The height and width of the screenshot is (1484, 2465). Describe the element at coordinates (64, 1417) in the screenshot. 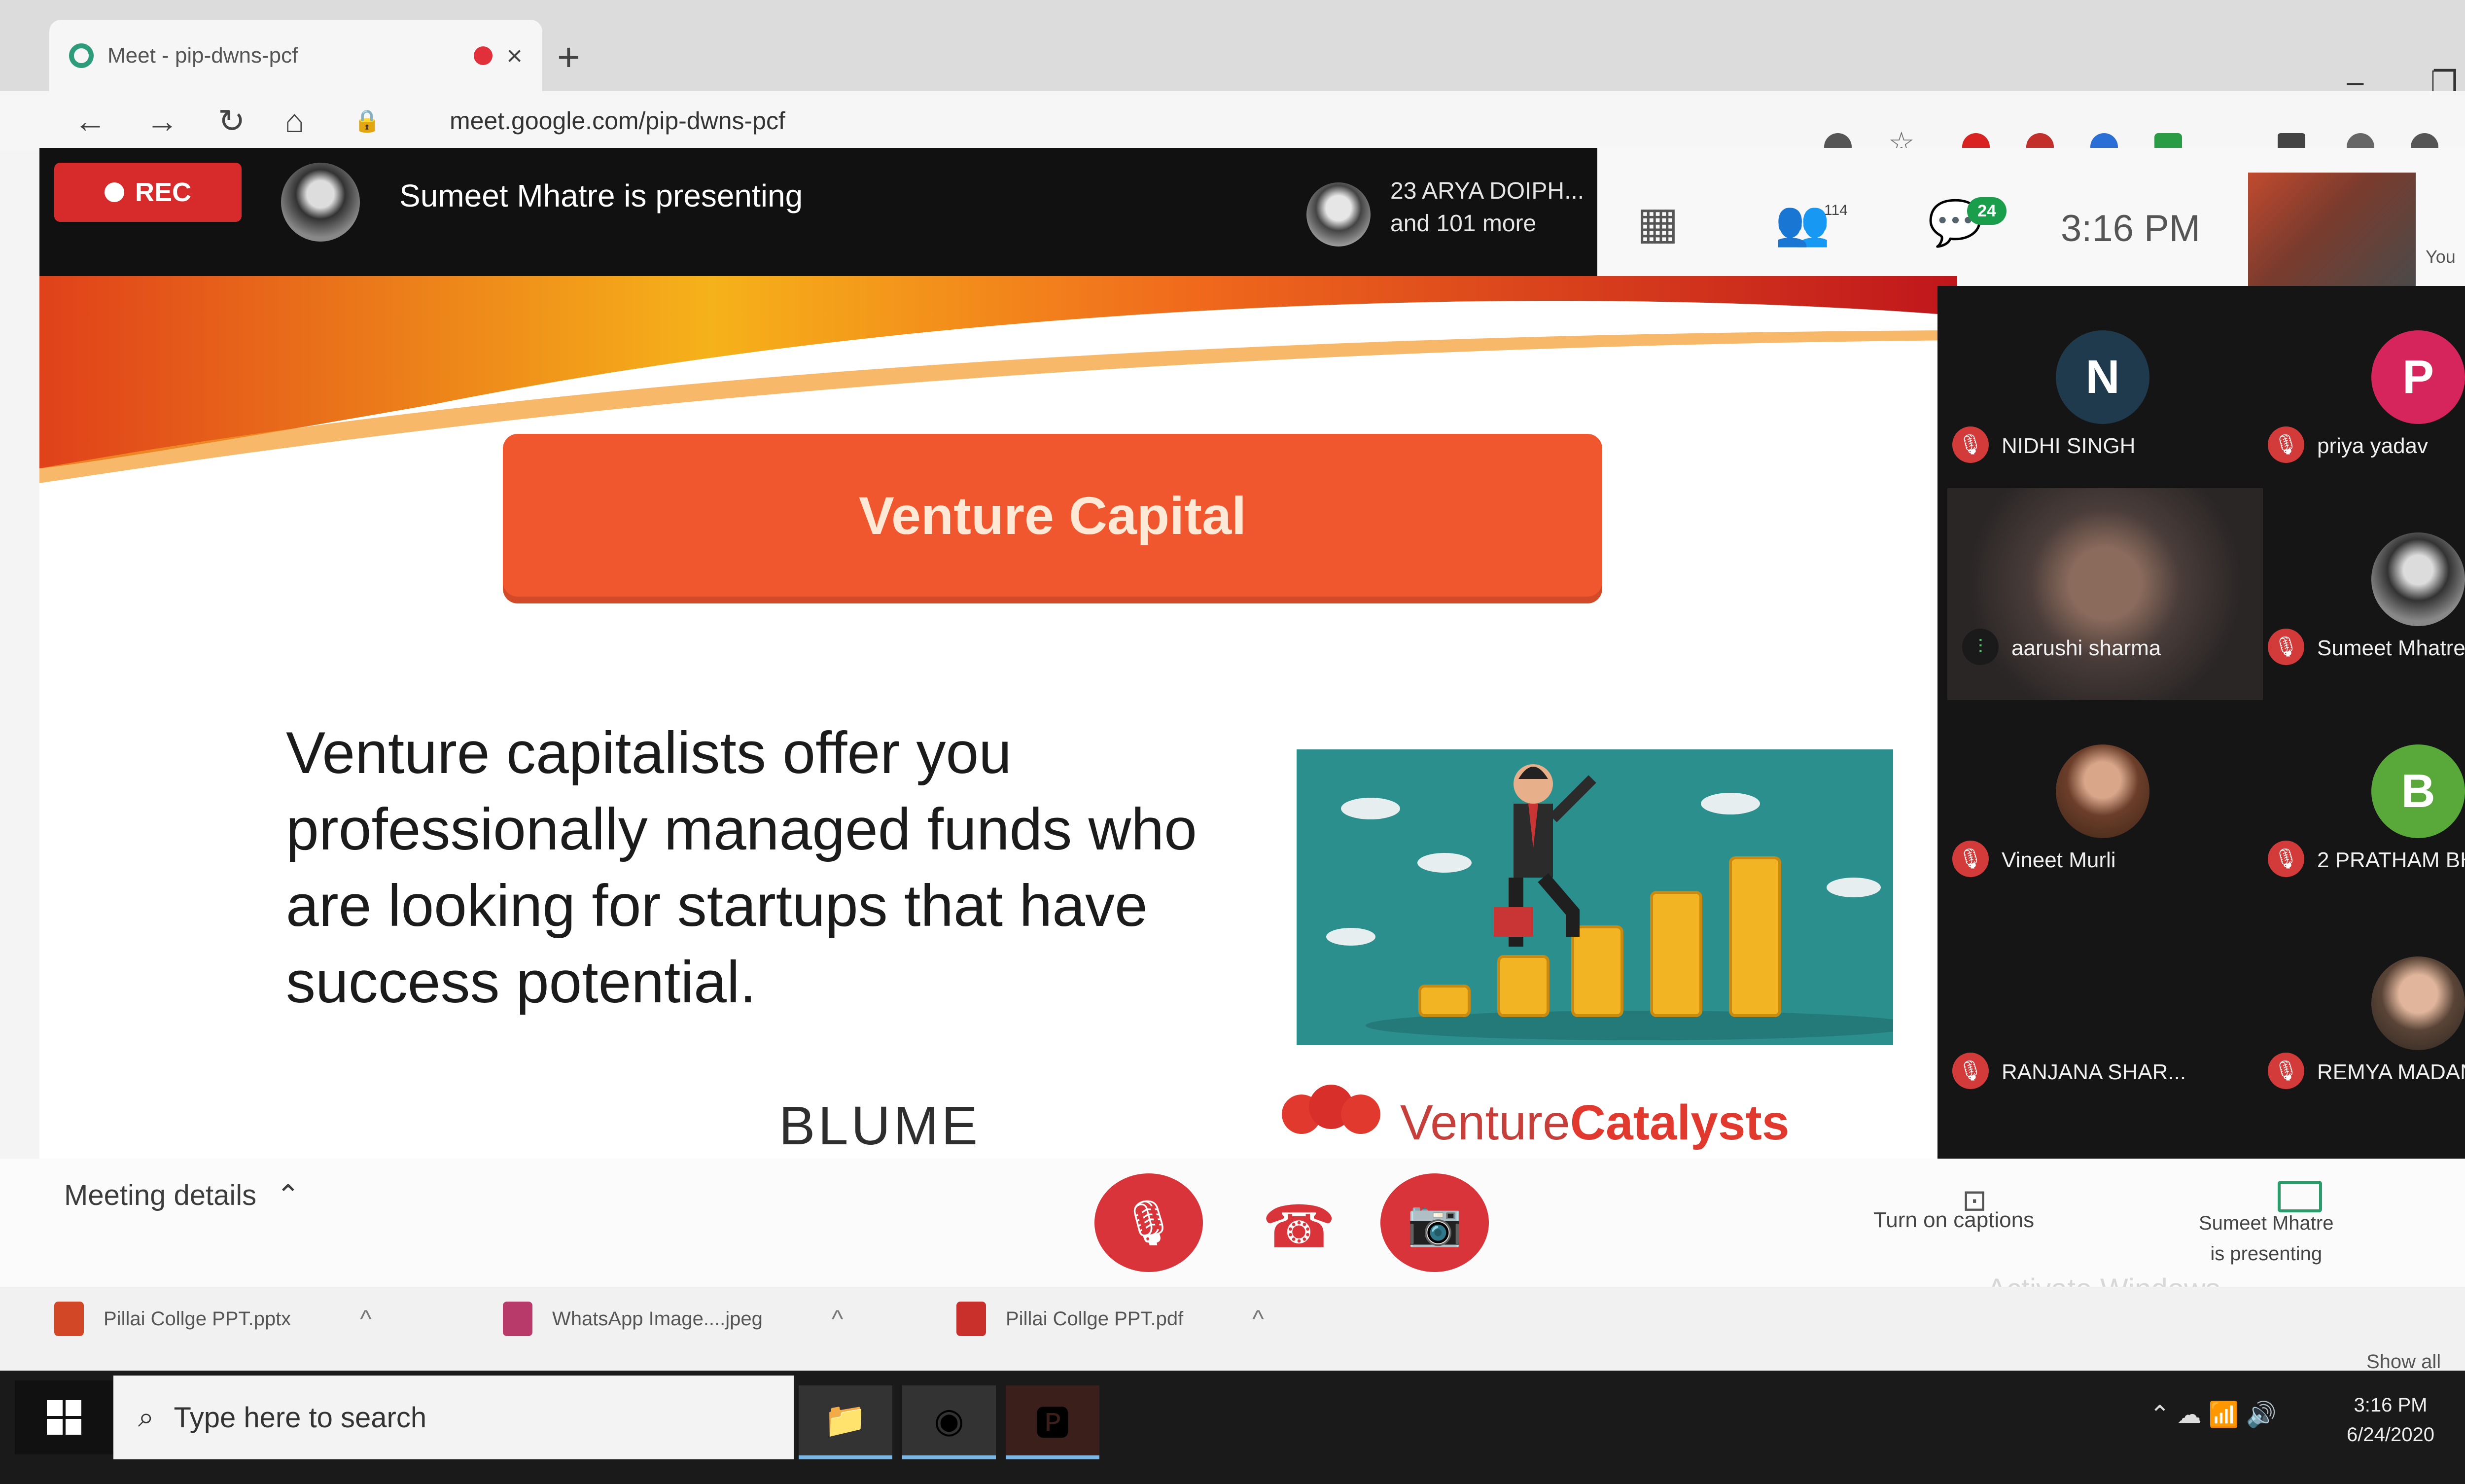

I see `start-button` at that location.